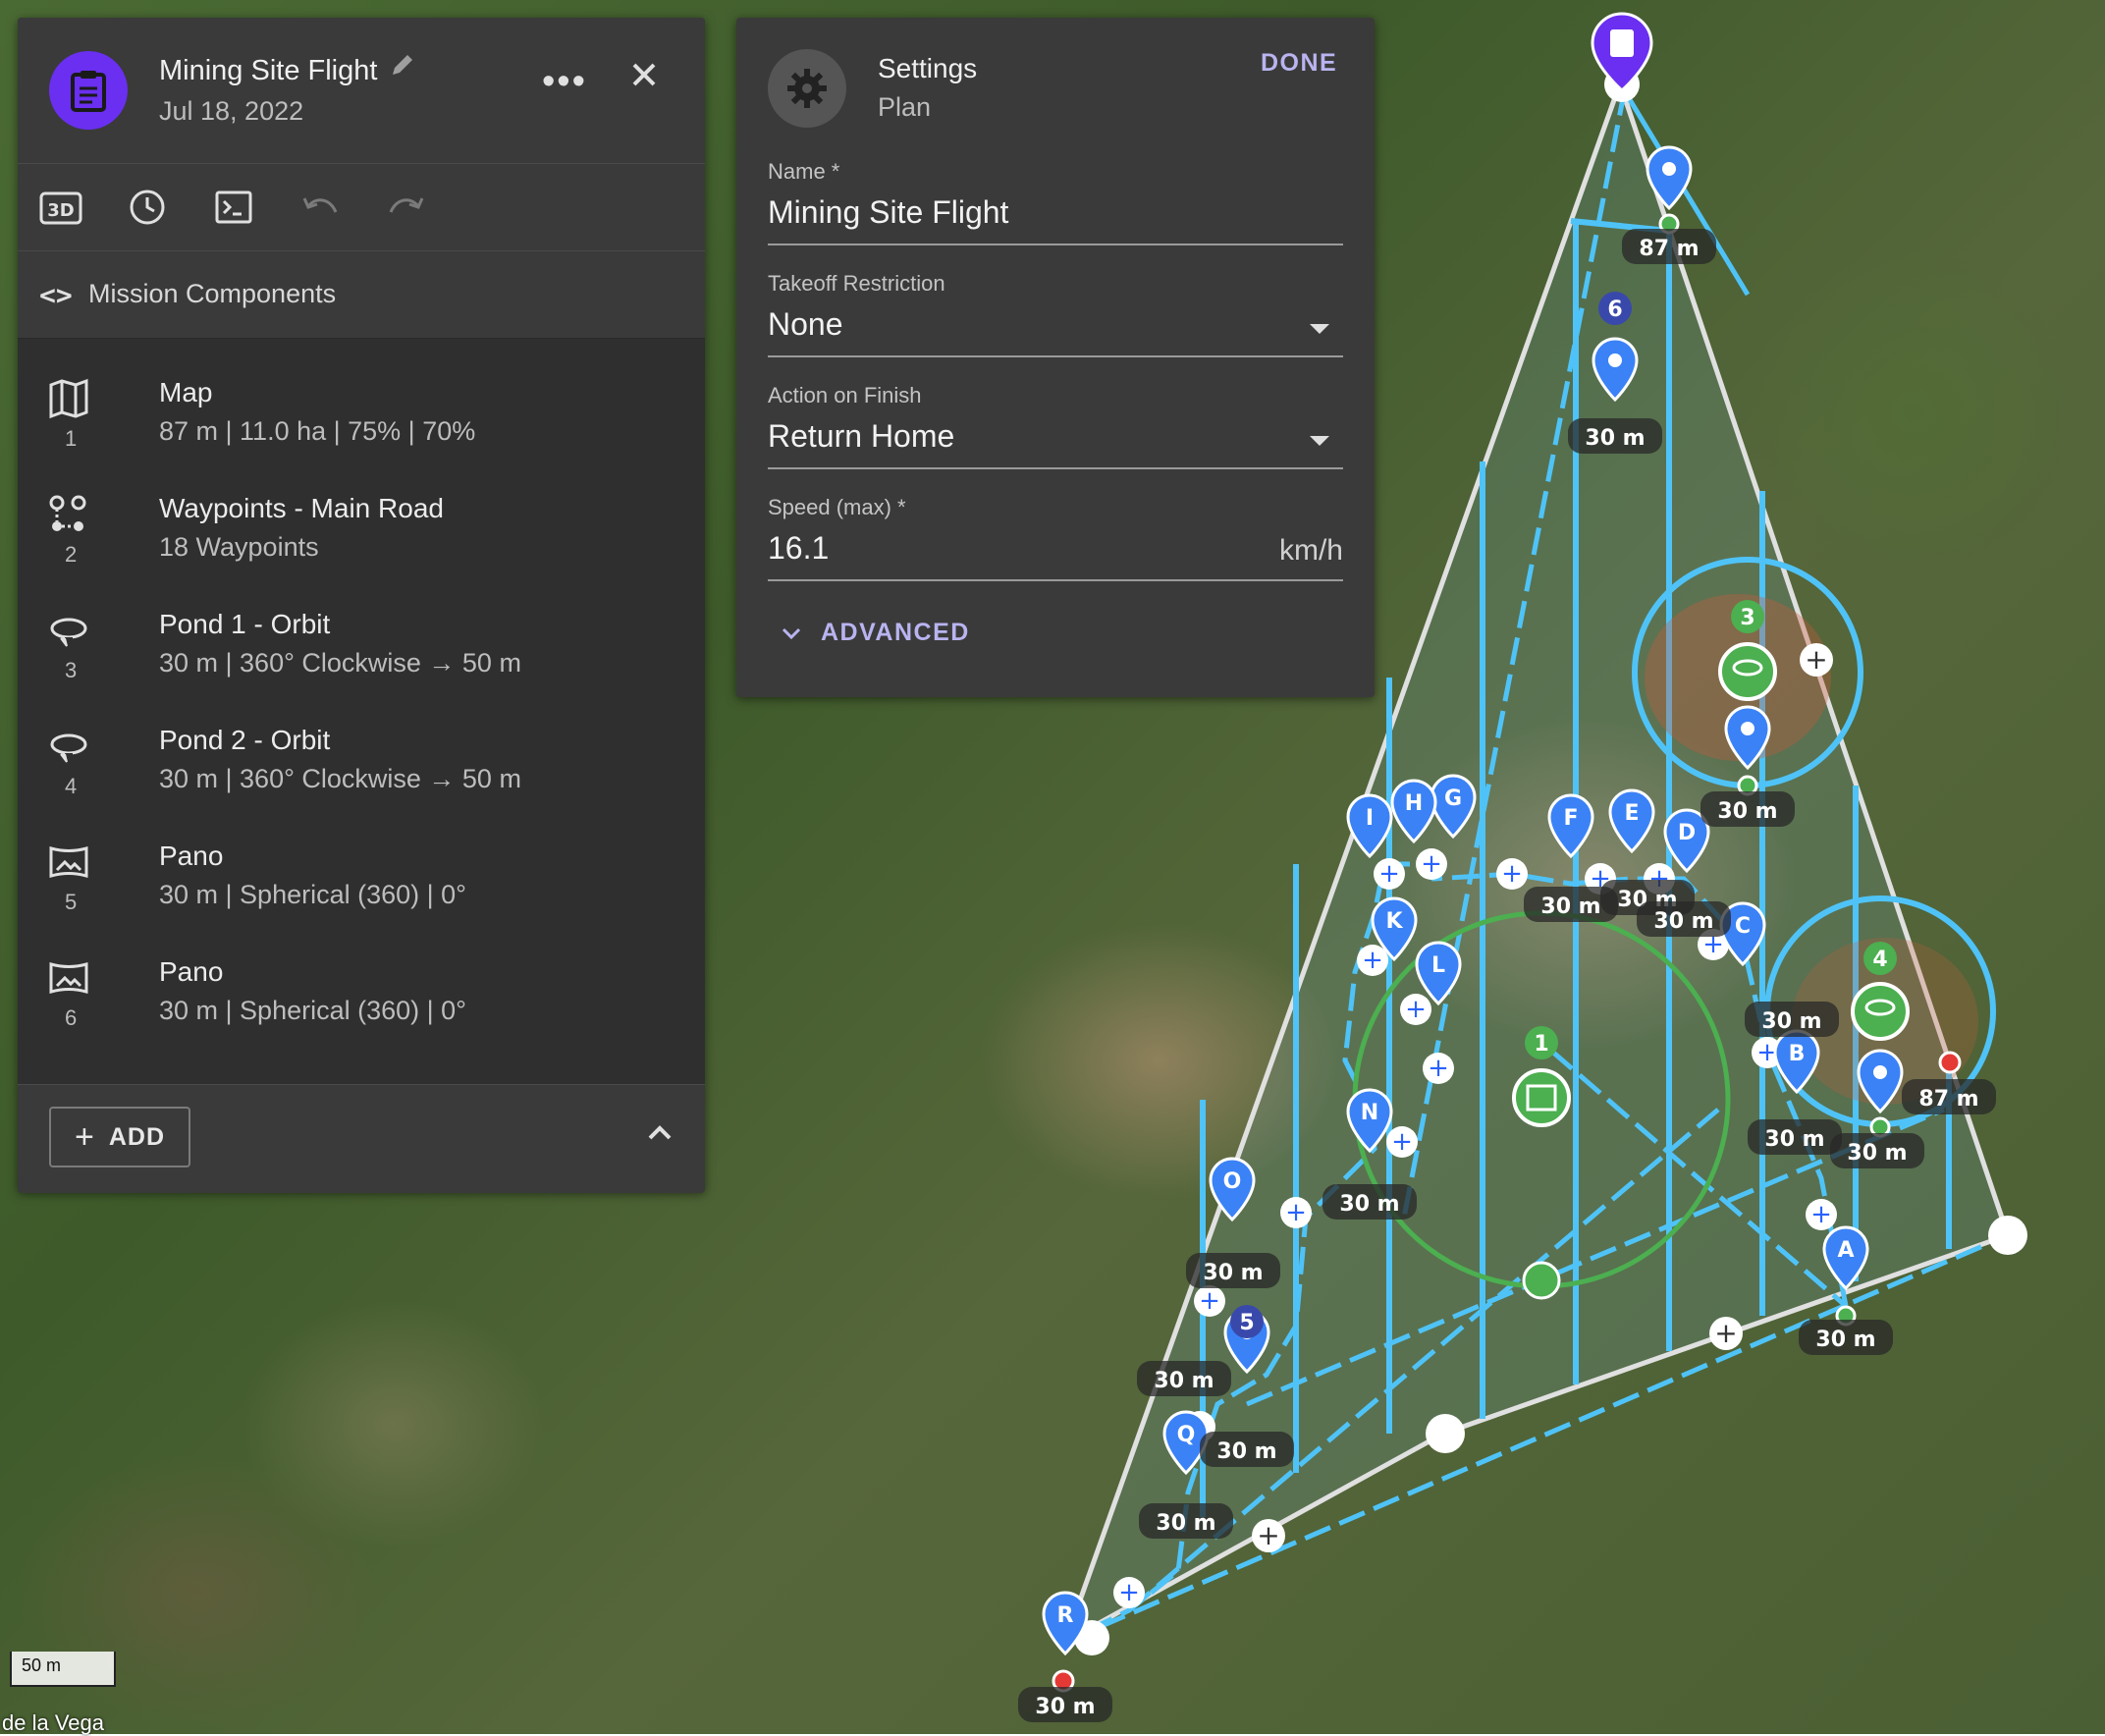  I want to click on console-button, so click(233, 207).